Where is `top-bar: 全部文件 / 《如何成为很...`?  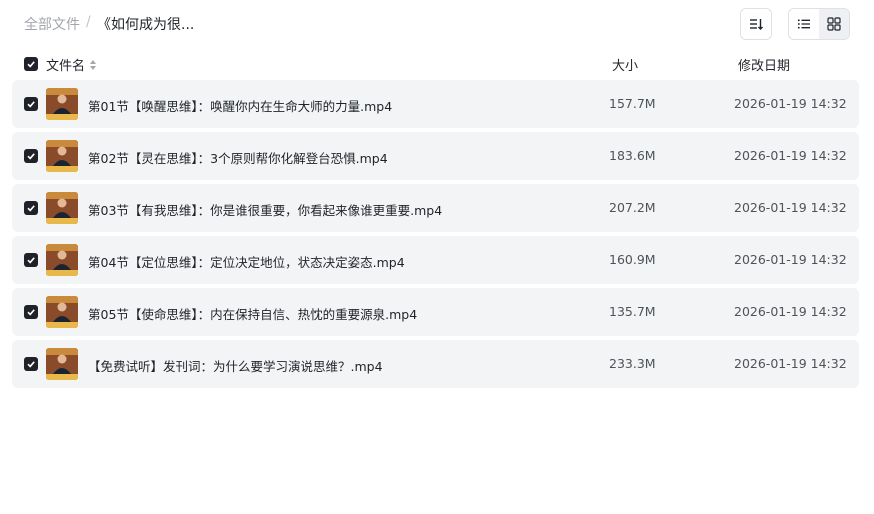
top-bar: 全部文件 / 《如何成为很... is located at coordinates (437, 24).